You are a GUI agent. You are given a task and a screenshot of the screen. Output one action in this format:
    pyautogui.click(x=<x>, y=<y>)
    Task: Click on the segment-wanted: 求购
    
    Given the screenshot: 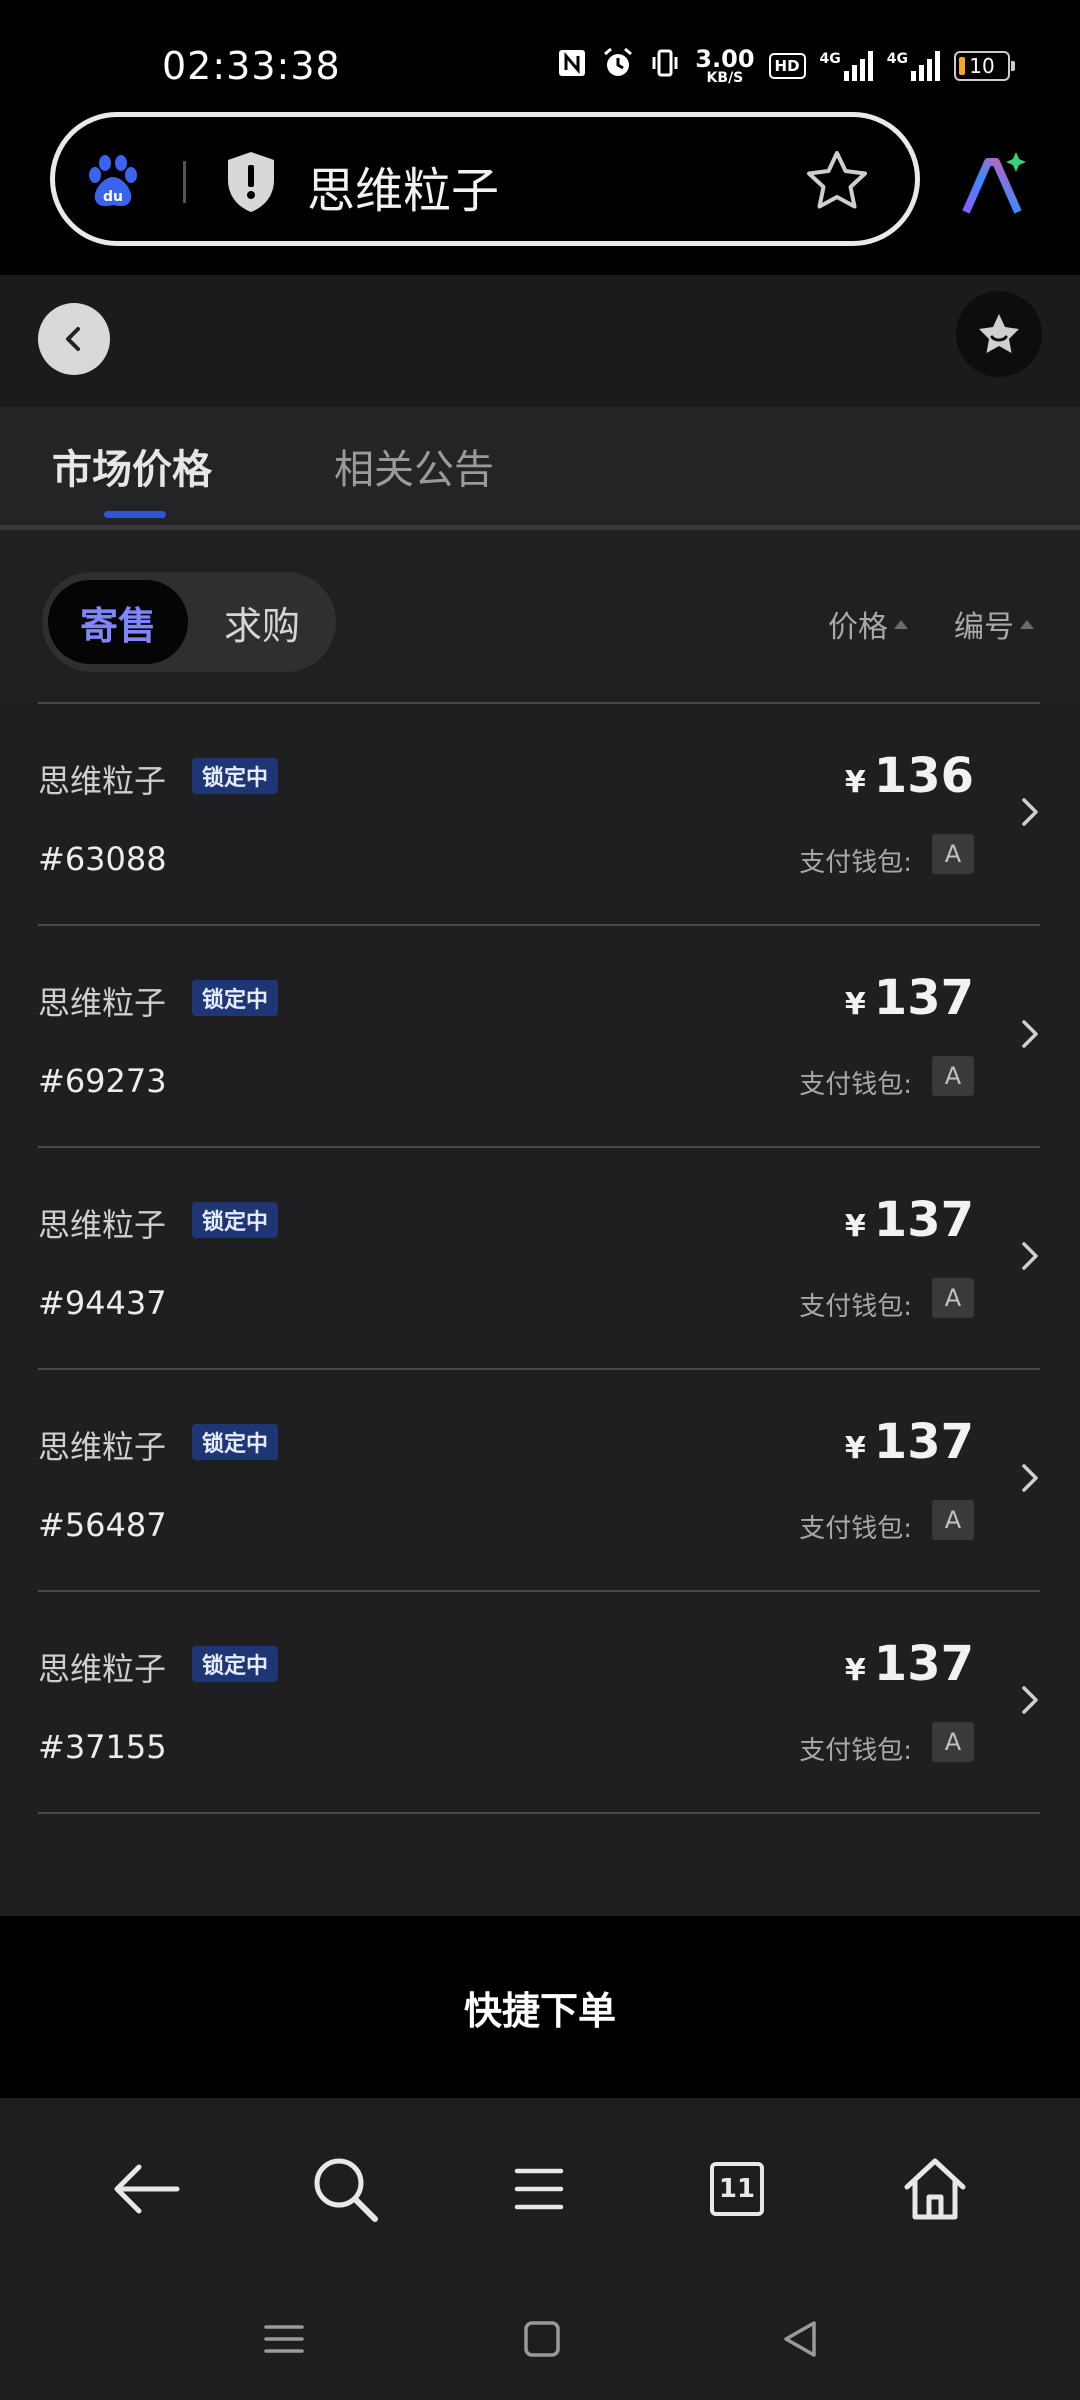 What is the action you would take?
    pyautogui.click(x=262, y=622)
    